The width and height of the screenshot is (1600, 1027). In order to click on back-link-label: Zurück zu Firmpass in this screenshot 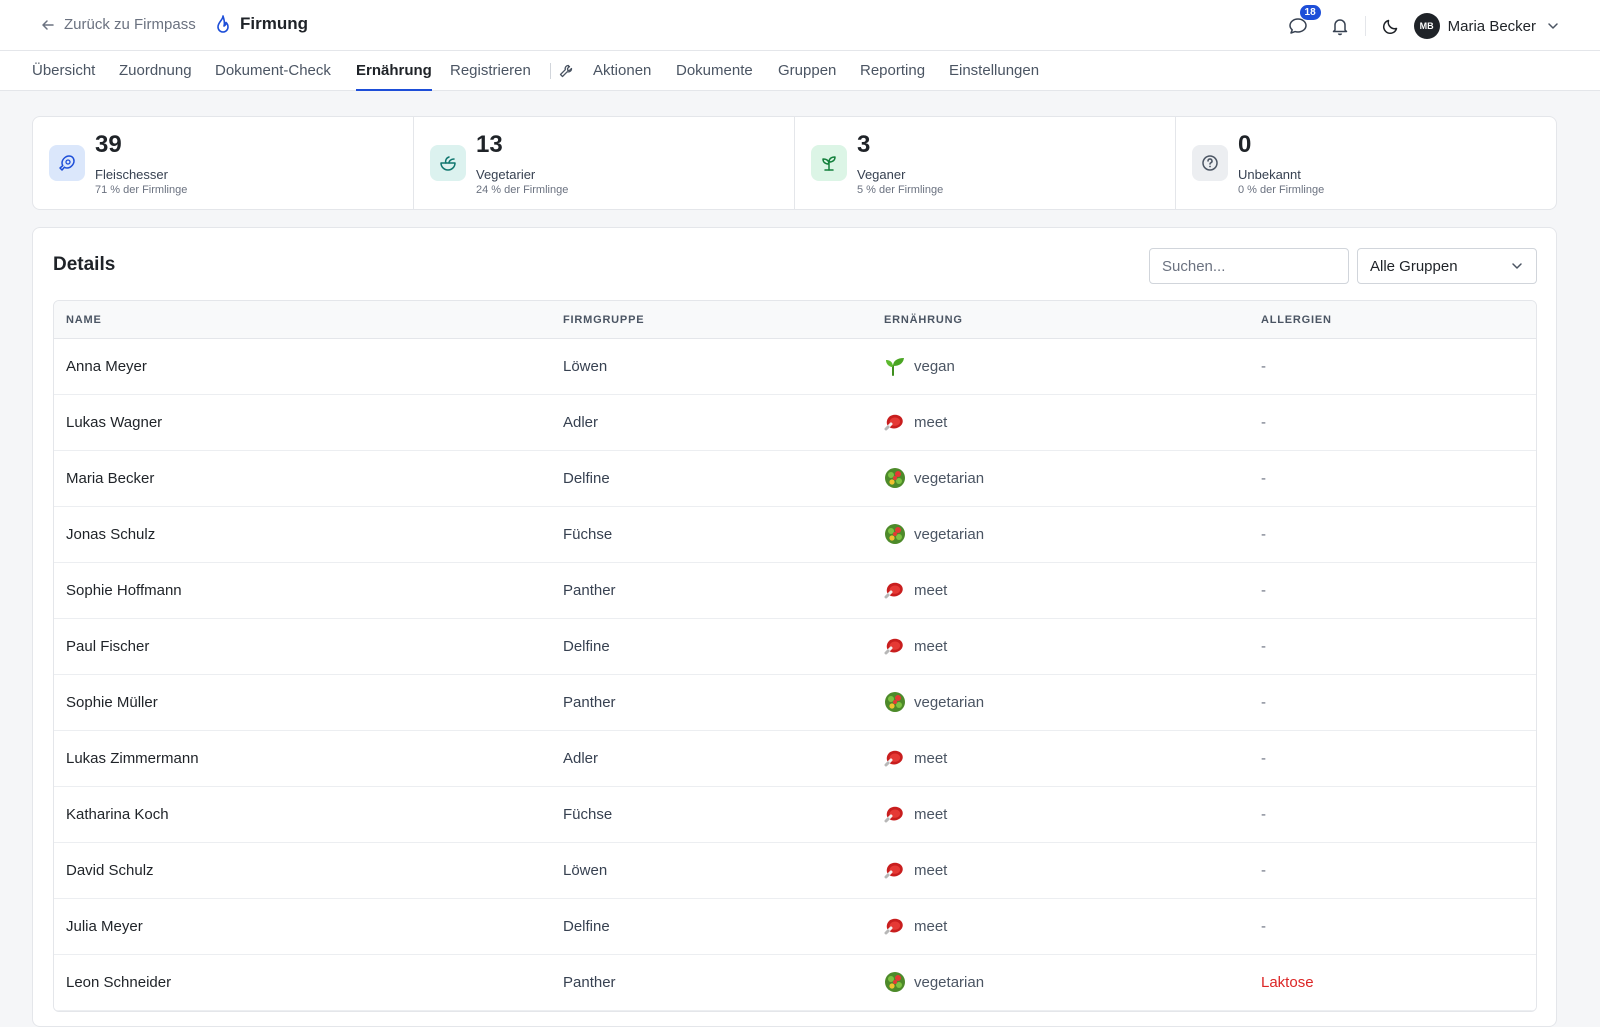, I will do `click(130, 24)`.